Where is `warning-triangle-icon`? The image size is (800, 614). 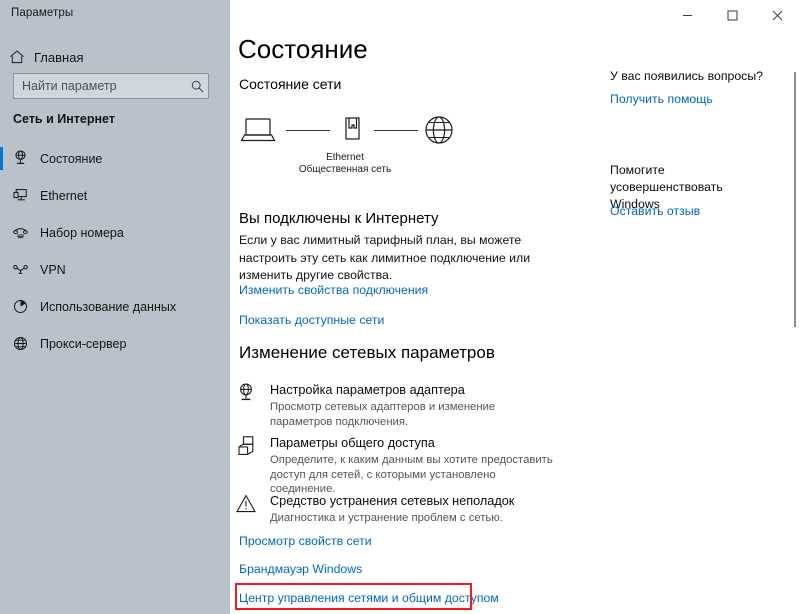
warning-triangle-icon is located at coordinates (252, 509).